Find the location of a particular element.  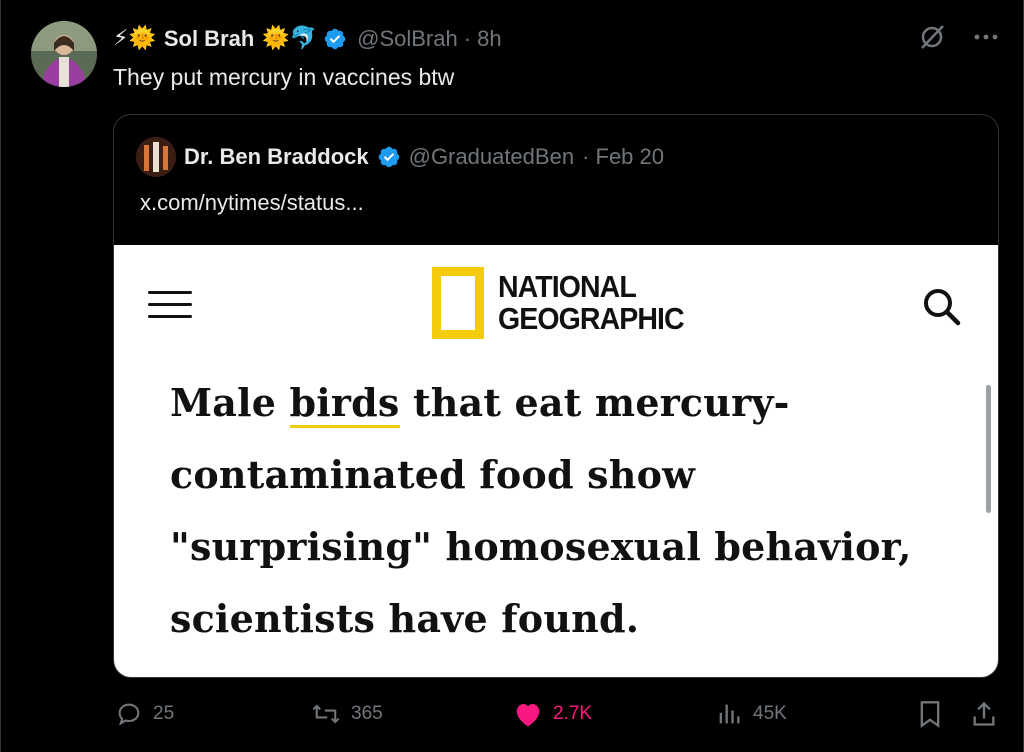

views-count: 45K is located at coordinates (770, 713).